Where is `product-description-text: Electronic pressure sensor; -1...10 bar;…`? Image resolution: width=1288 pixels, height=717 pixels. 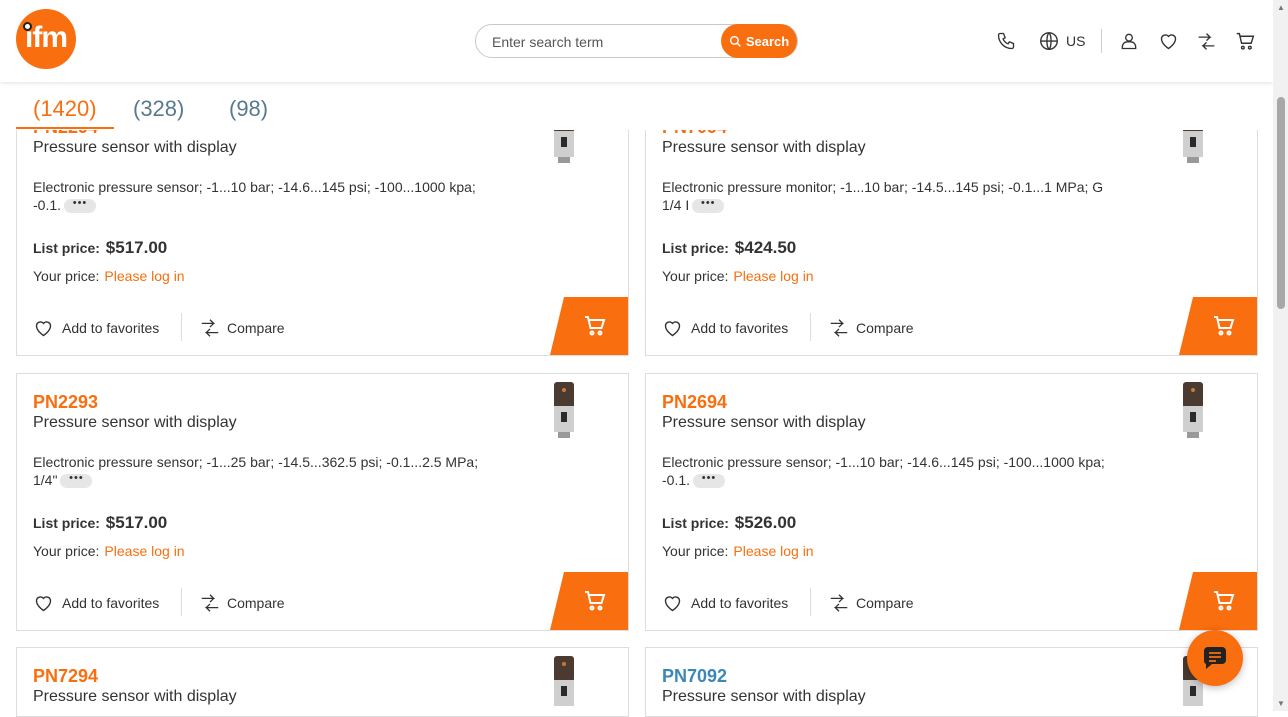
product-description-text: Electronic pressure sensor; -1...10 bar;… is located at coordinates (883, 471).